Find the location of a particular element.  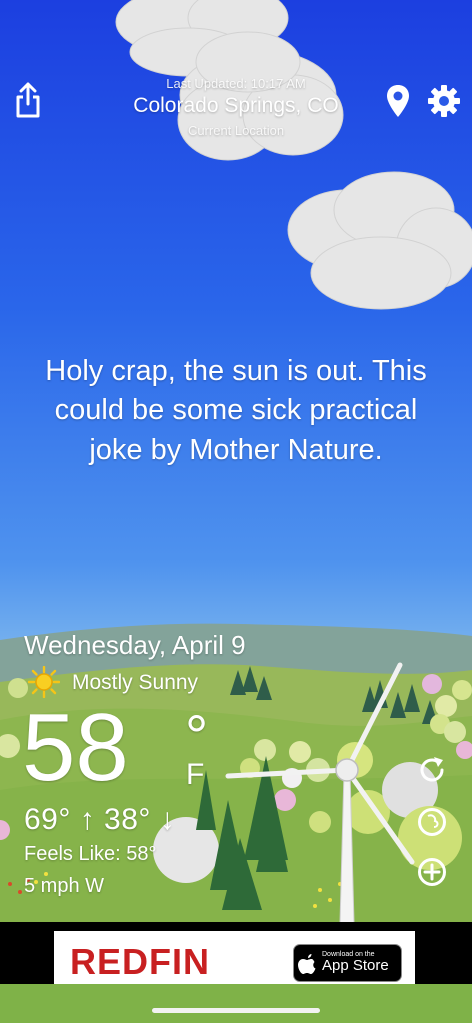

location-button is located at coordinates (398, 101).